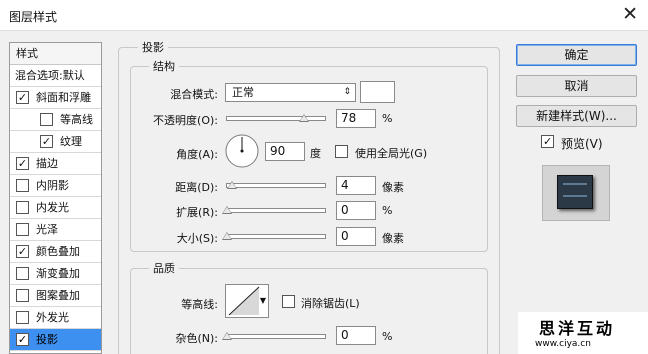 This screenshot has height=354, width=648. Describe the element at coordinates (197, 154) in the screenshot. I see `angle-label: 角度(A):` at that location.